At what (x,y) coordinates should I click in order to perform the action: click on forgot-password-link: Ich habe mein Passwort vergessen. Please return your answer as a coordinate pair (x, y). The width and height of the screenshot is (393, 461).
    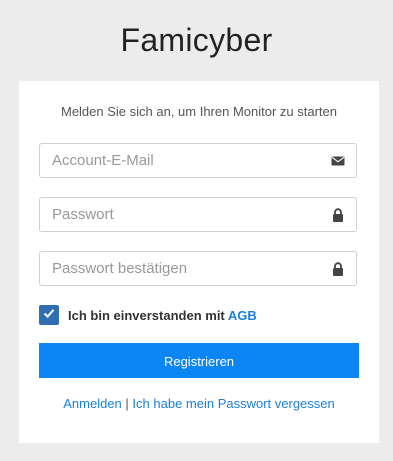
    Looking at the image, I should click on (233, 403).